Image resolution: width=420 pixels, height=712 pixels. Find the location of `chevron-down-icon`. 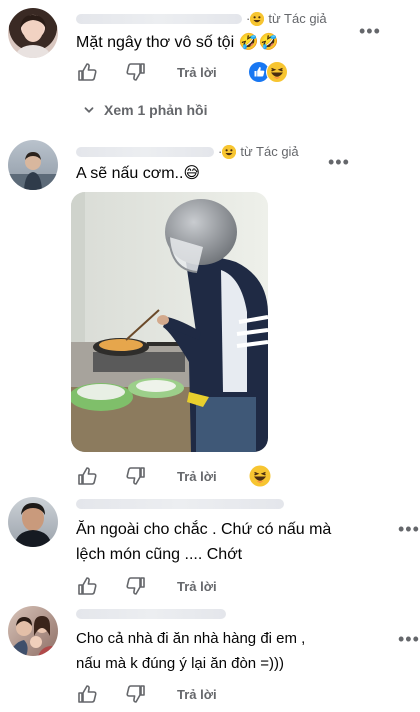

chevron-down-icon is located at coordinates (89, 110).